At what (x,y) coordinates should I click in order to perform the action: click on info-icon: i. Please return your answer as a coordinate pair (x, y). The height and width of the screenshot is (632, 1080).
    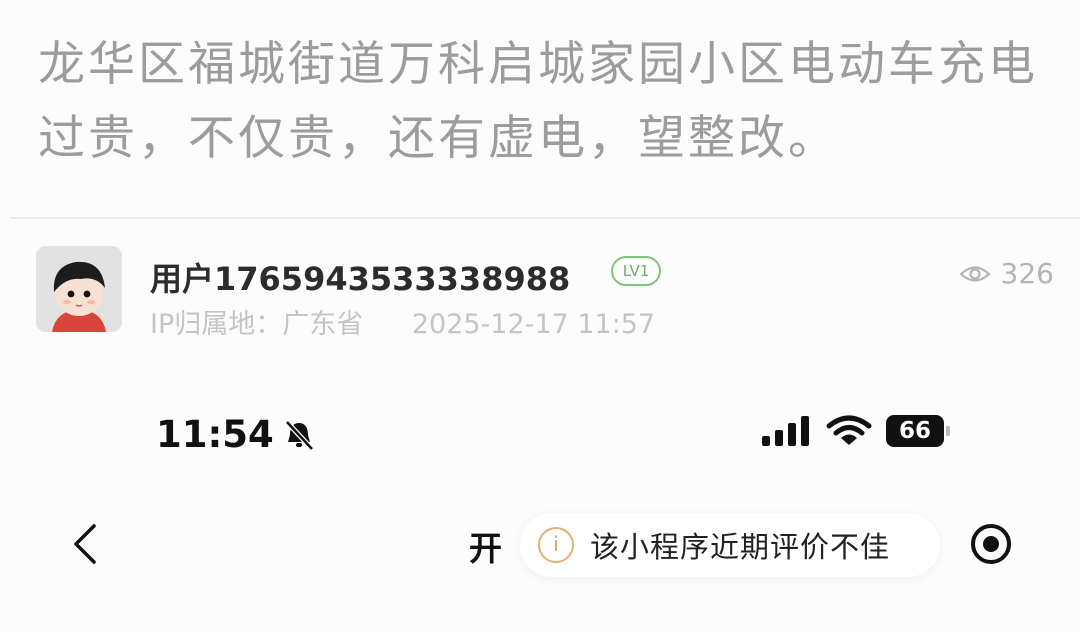
    Looking at the image, I should click on (556, 545).